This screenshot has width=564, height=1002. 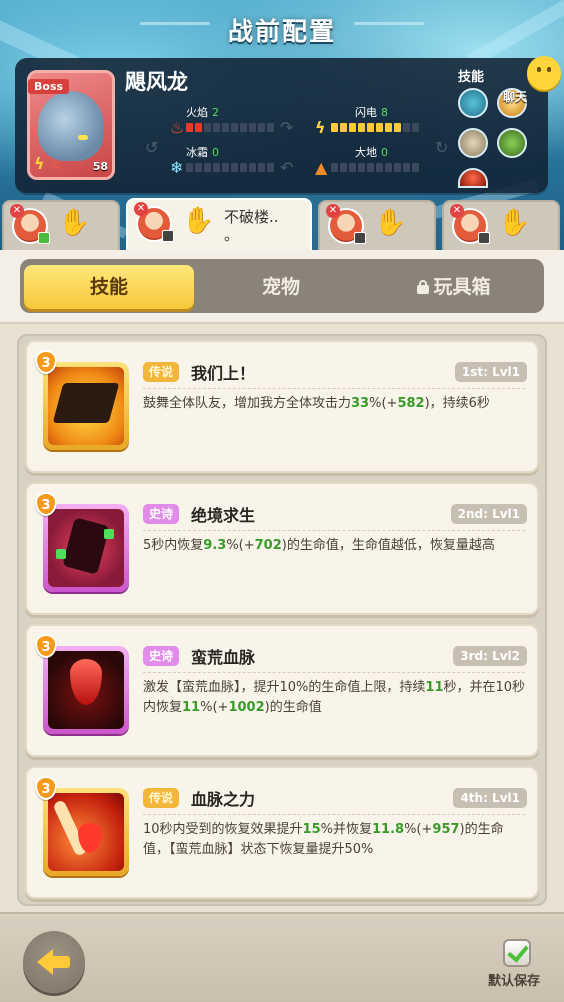 I want to click on back-arrow-icon, so click(x=45, y=962).